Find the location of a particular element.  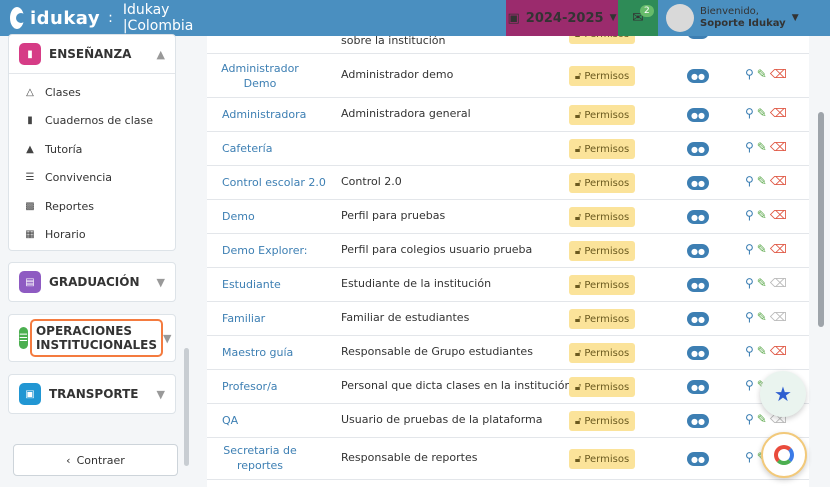

assistant-button is located at coordinates (784, 455).